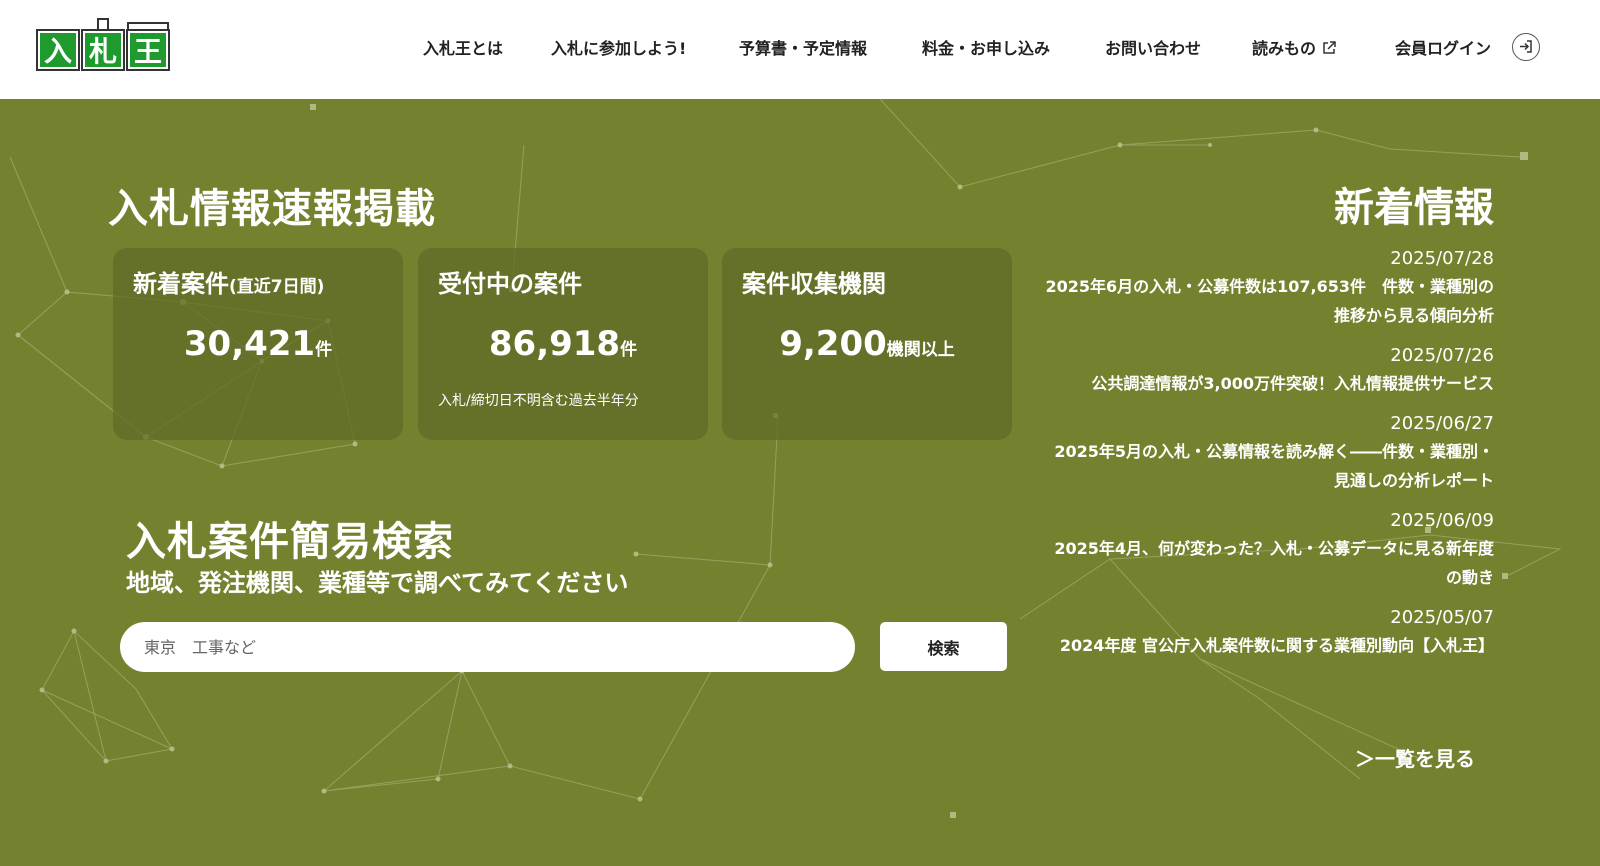  I want to click on svg-text: 王, so click(148, 51).